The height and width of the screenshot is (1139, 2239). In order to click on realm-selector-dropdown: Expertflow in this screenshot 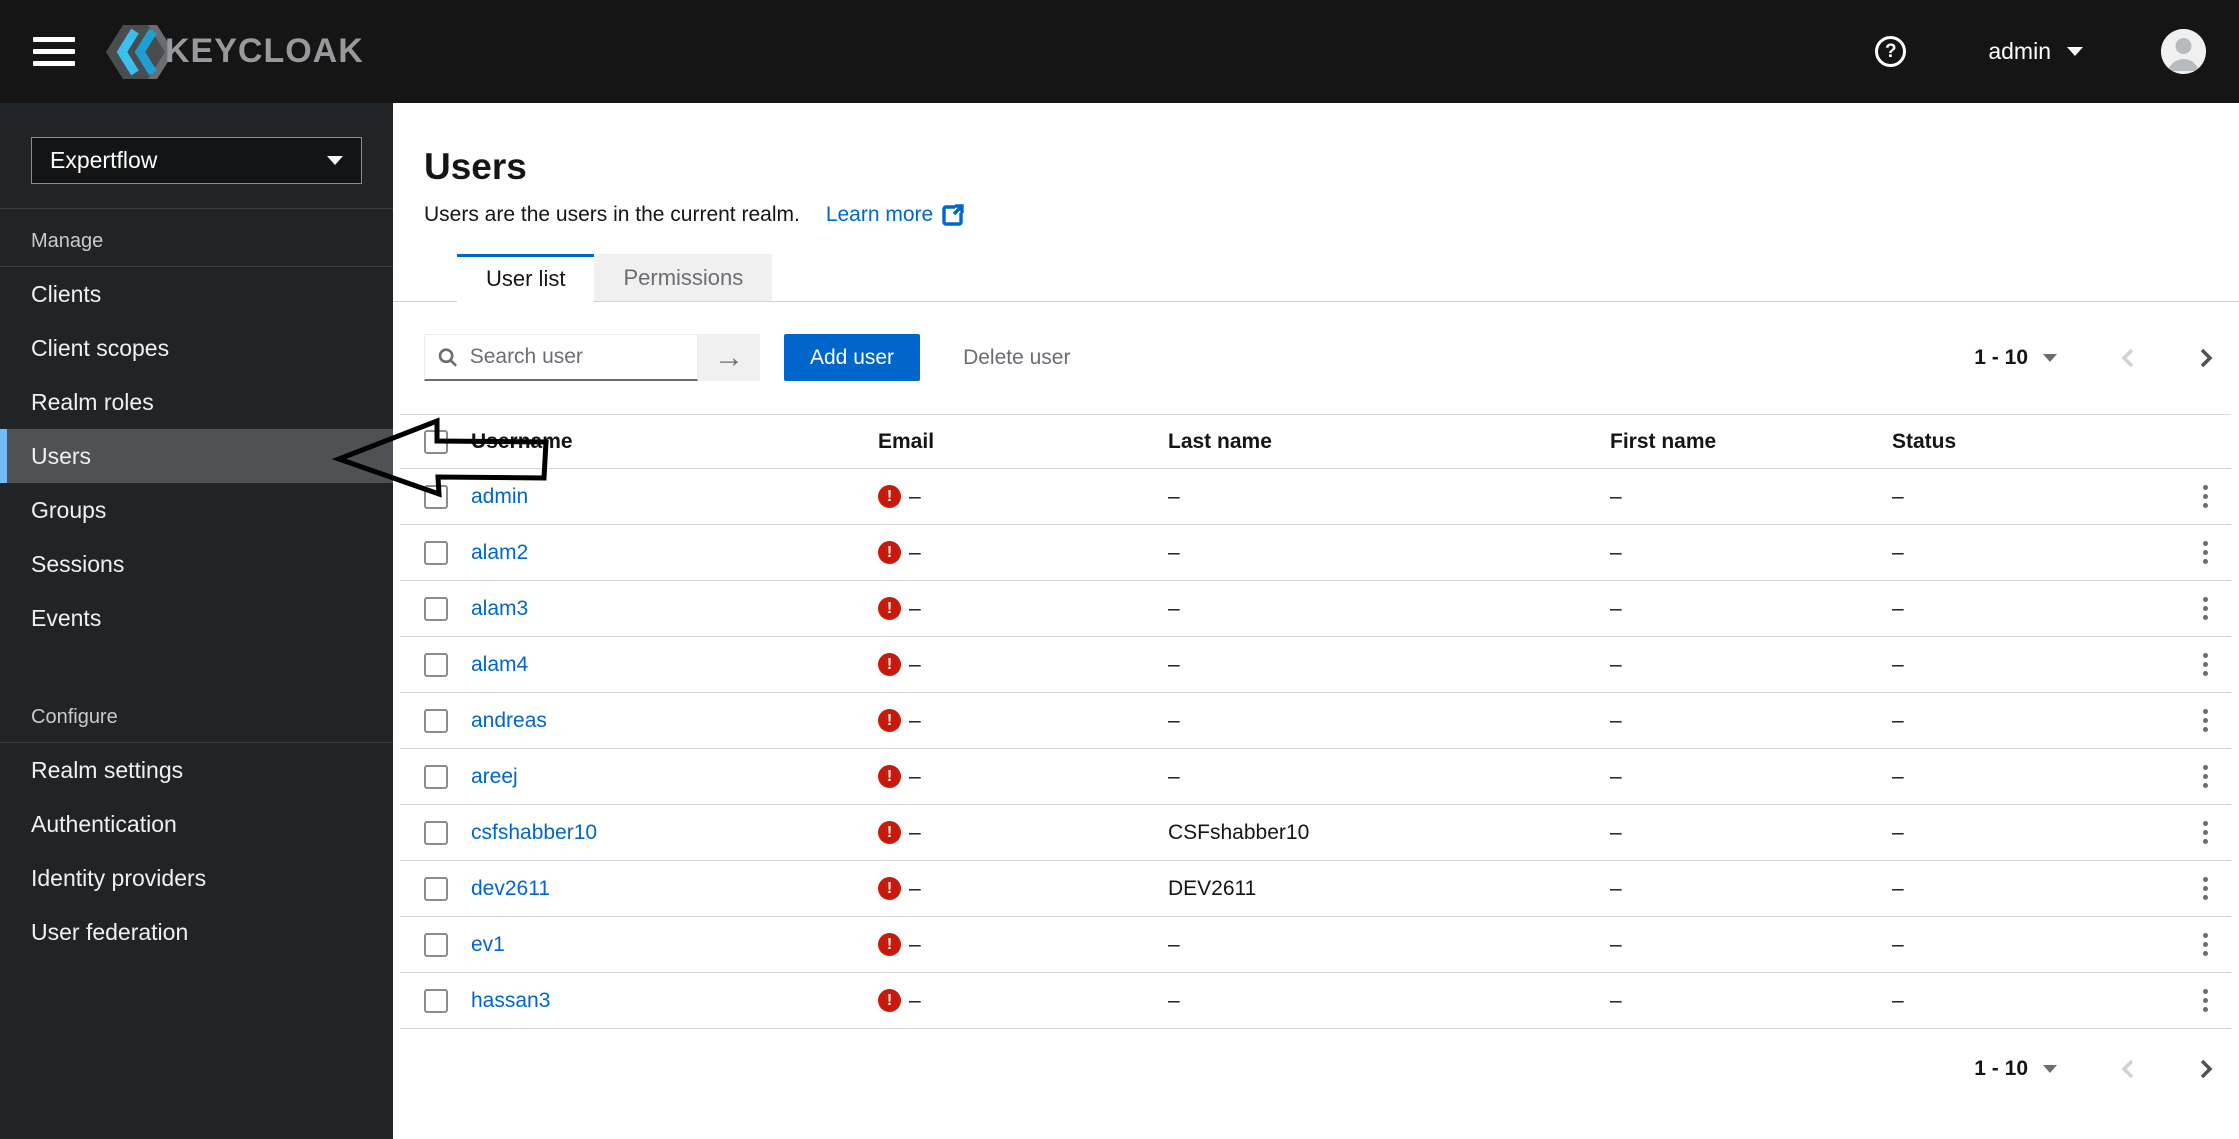, I will do `click(196, 160)`.